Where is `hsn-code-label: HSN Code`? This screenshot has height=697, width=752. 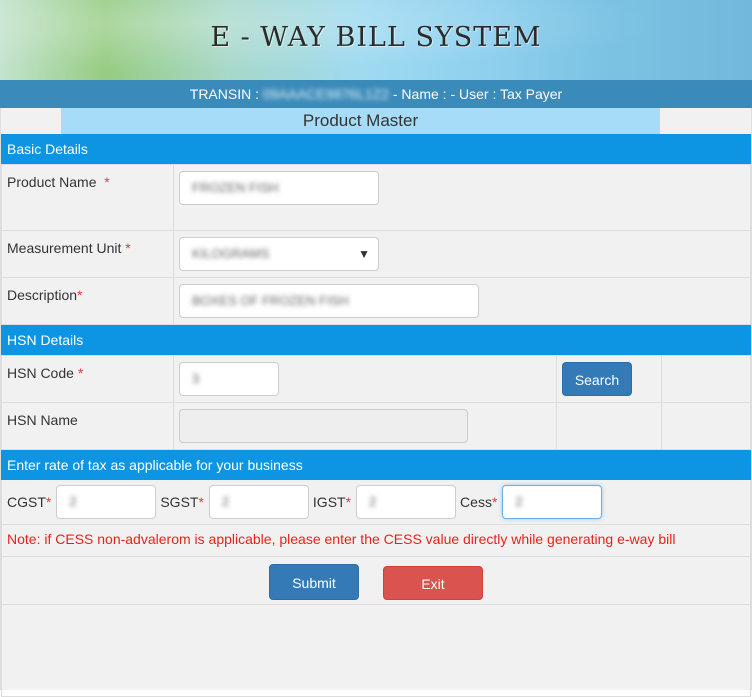
hsn-code-label: HSN Code is located at coordinates (40, 373).